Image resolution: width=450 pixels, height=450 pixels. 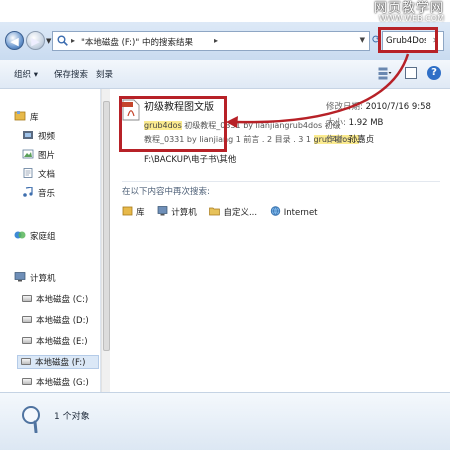 I want to click on nav-label: 本地磁盘 (F:), so click(x=60, y=363).